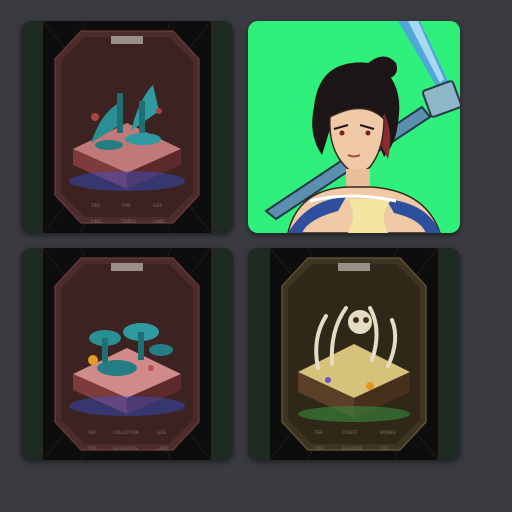 Image resolution: width=512 pixels, height=512 pixels. Describe the element at coordinates (125, 448) in the screenshot. I see `svg-text: RESOURCES` at that location.